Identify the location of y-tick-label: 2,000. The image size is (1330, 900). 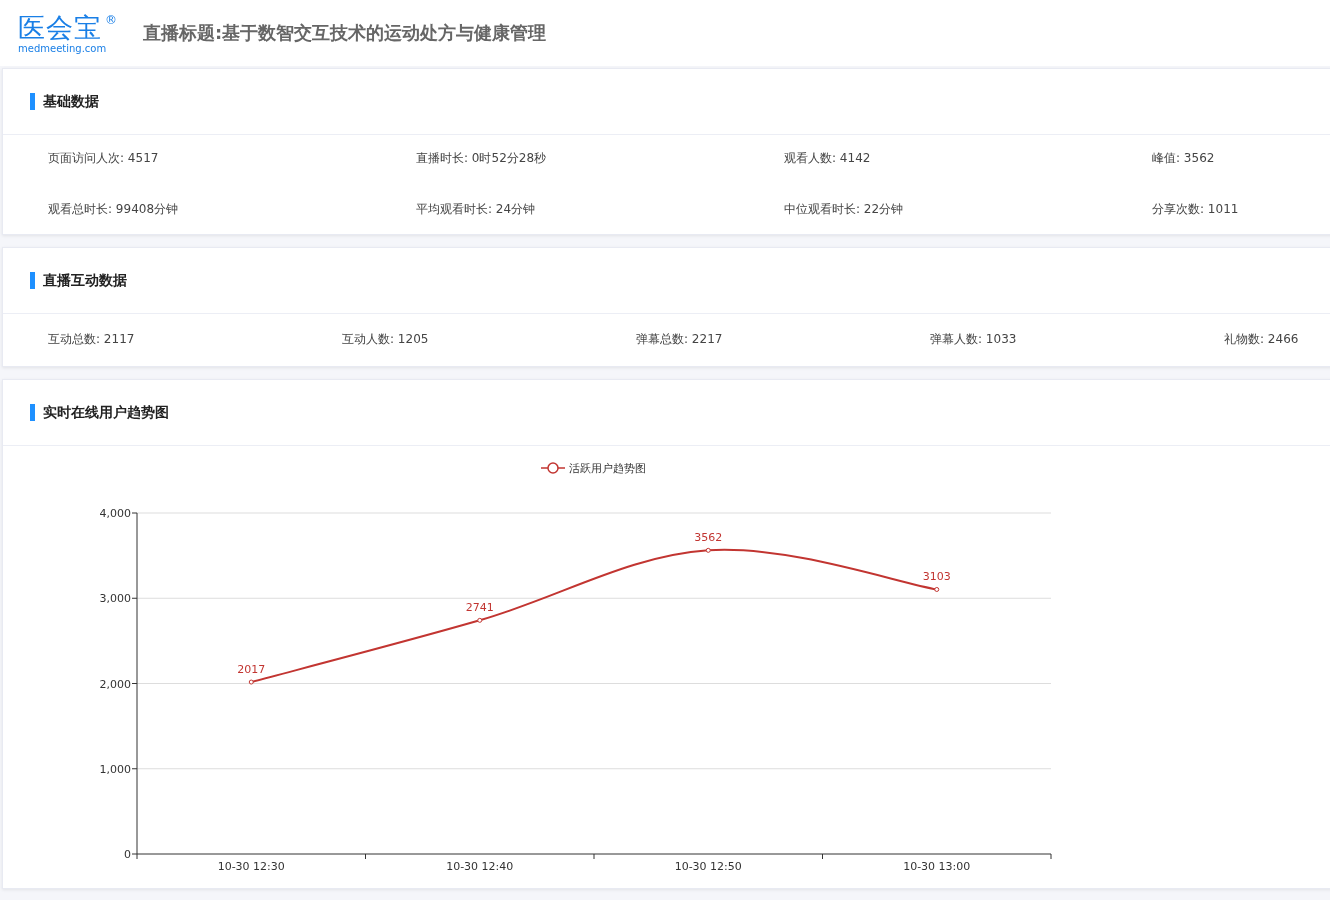
(115, 684).